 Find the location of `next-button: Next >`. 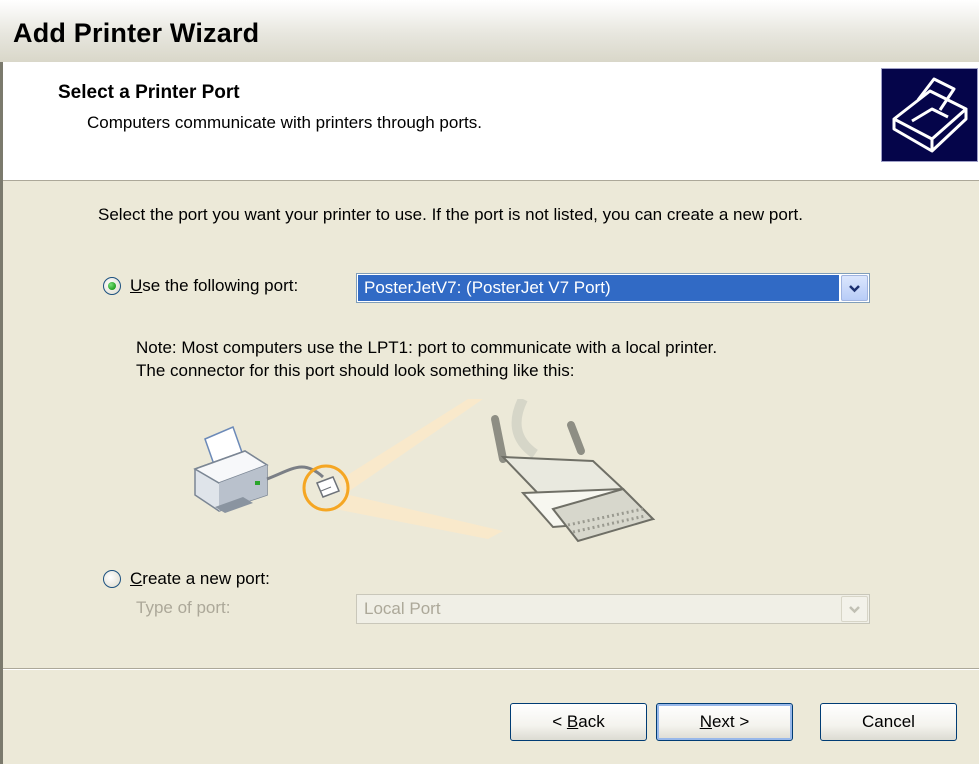

next-button: Next > is located at coordinates (724, 722).